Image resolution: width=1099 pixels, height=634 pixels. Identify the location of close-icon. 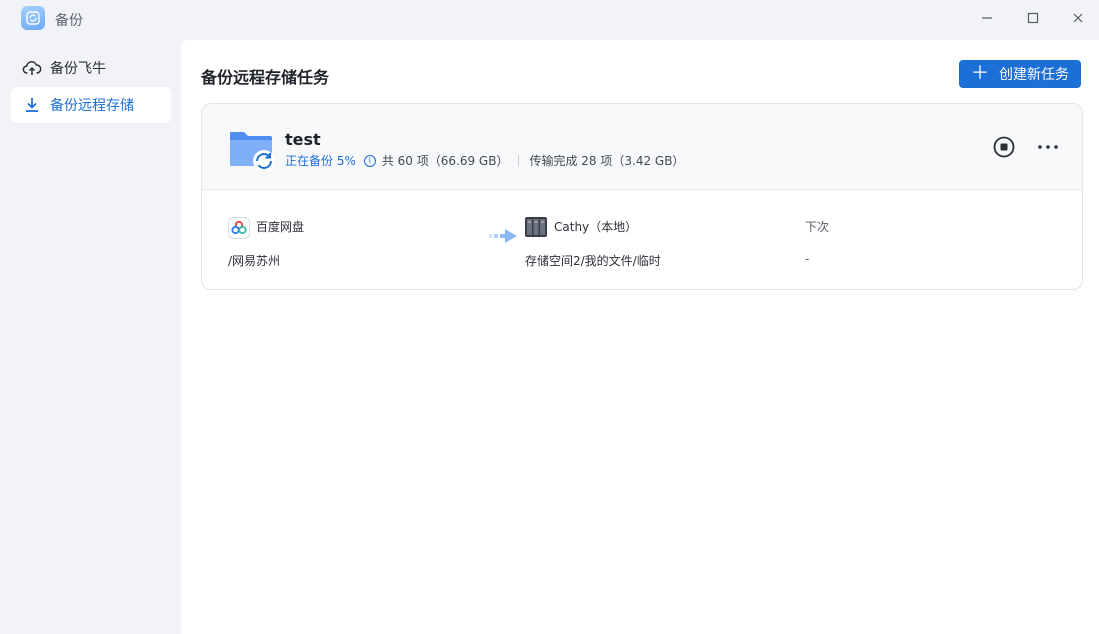
(1078, 18).